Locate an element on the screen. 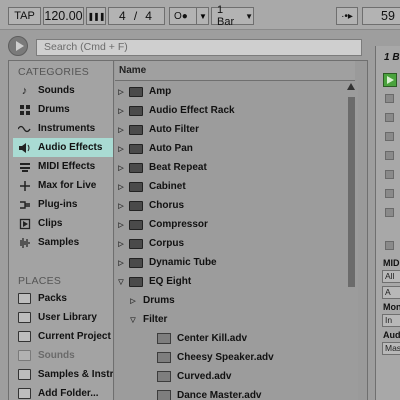 This screenshot has height=400, width=400. tap-tempo-button: TAP is located at coordinates (24, 16).